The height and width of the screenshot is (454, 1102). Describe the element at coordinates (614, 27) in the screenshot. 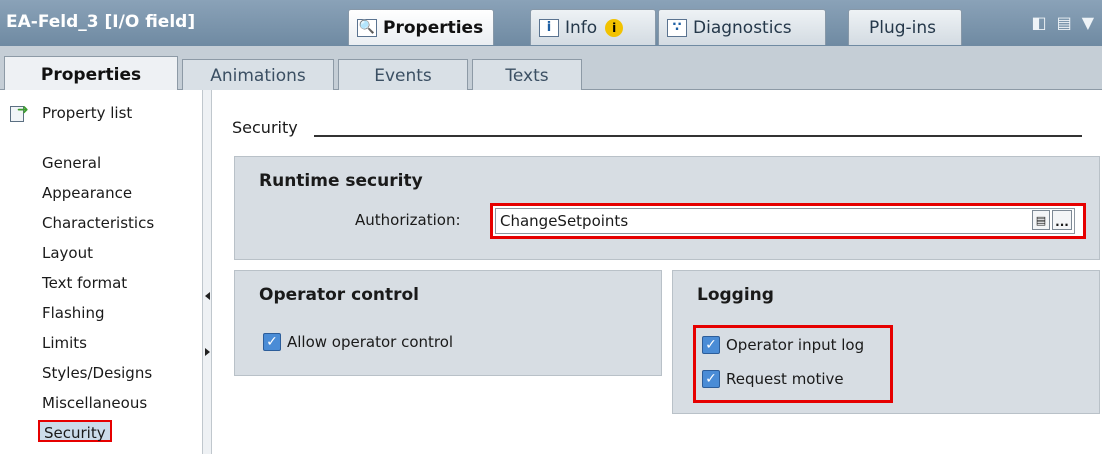

I see `info-badge-icon: i` at that location.